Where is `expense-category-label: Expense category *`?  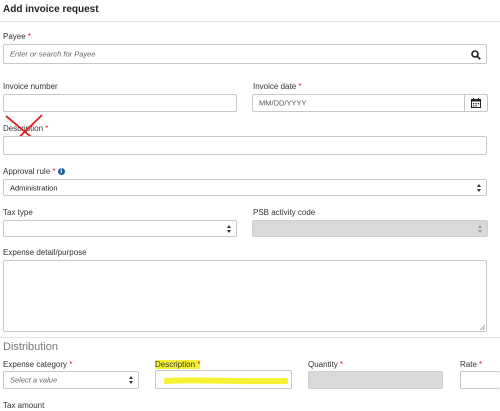 expense-category-label: Expense category * is located at coordinates (38, 364).